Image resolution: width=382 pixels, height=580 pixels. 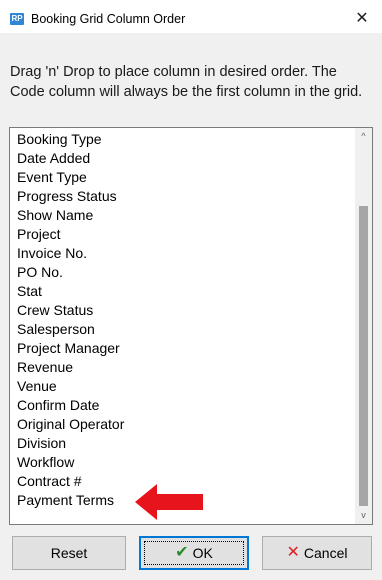 What do you see at coordinates (70, 500) in the screenshot?
I see `column-list-item: Payment Terms` at bounding box center [70, 500].